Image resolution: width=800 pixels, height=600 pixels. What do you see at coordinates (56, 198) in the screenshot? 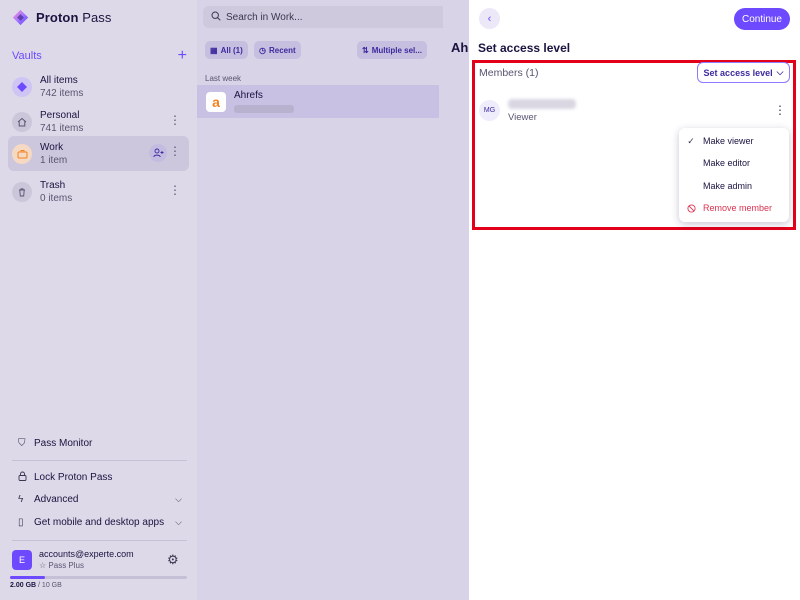
I see `vault-count: 0 items` at bounding box center [56, 198].